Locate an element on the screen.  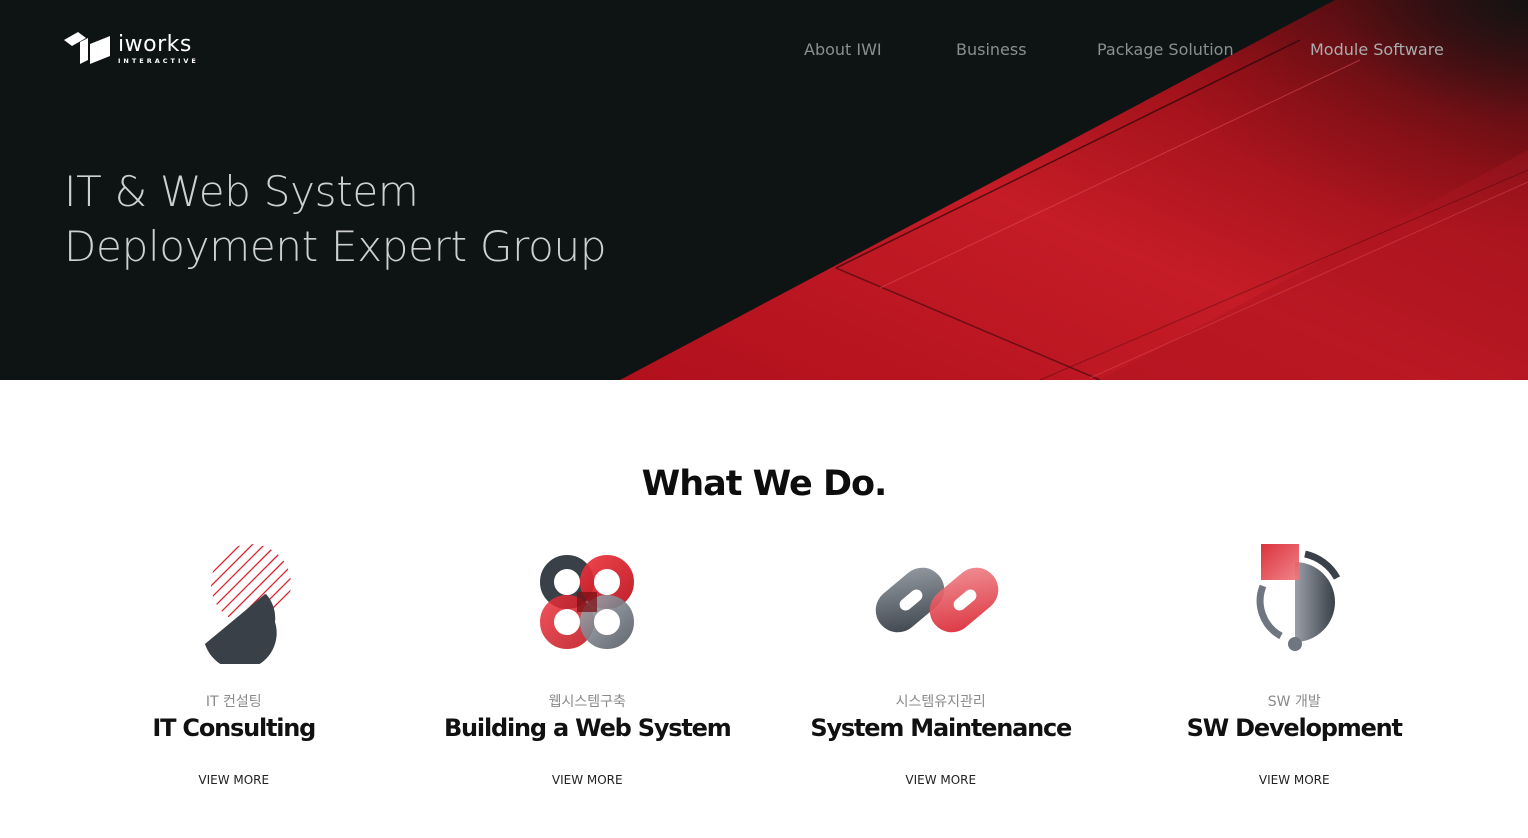
consulting-icon is located at coordinates (247, 604).